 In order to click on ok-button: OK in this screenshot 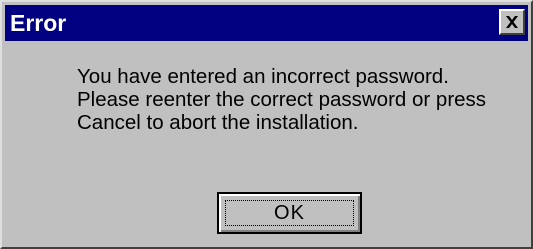, I will do `click(289, 213)`.